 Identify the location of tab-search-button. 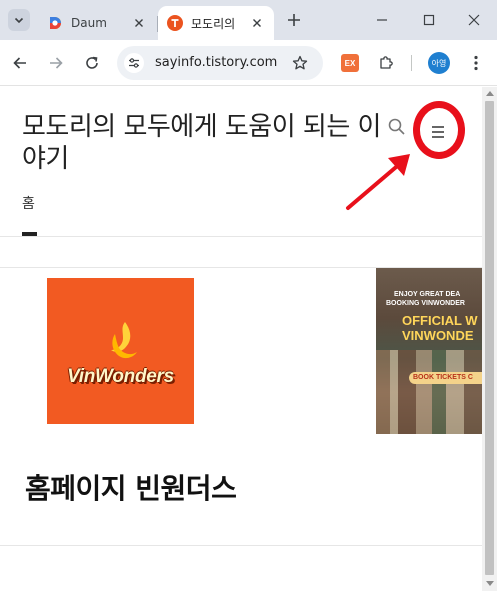
(19, 20).